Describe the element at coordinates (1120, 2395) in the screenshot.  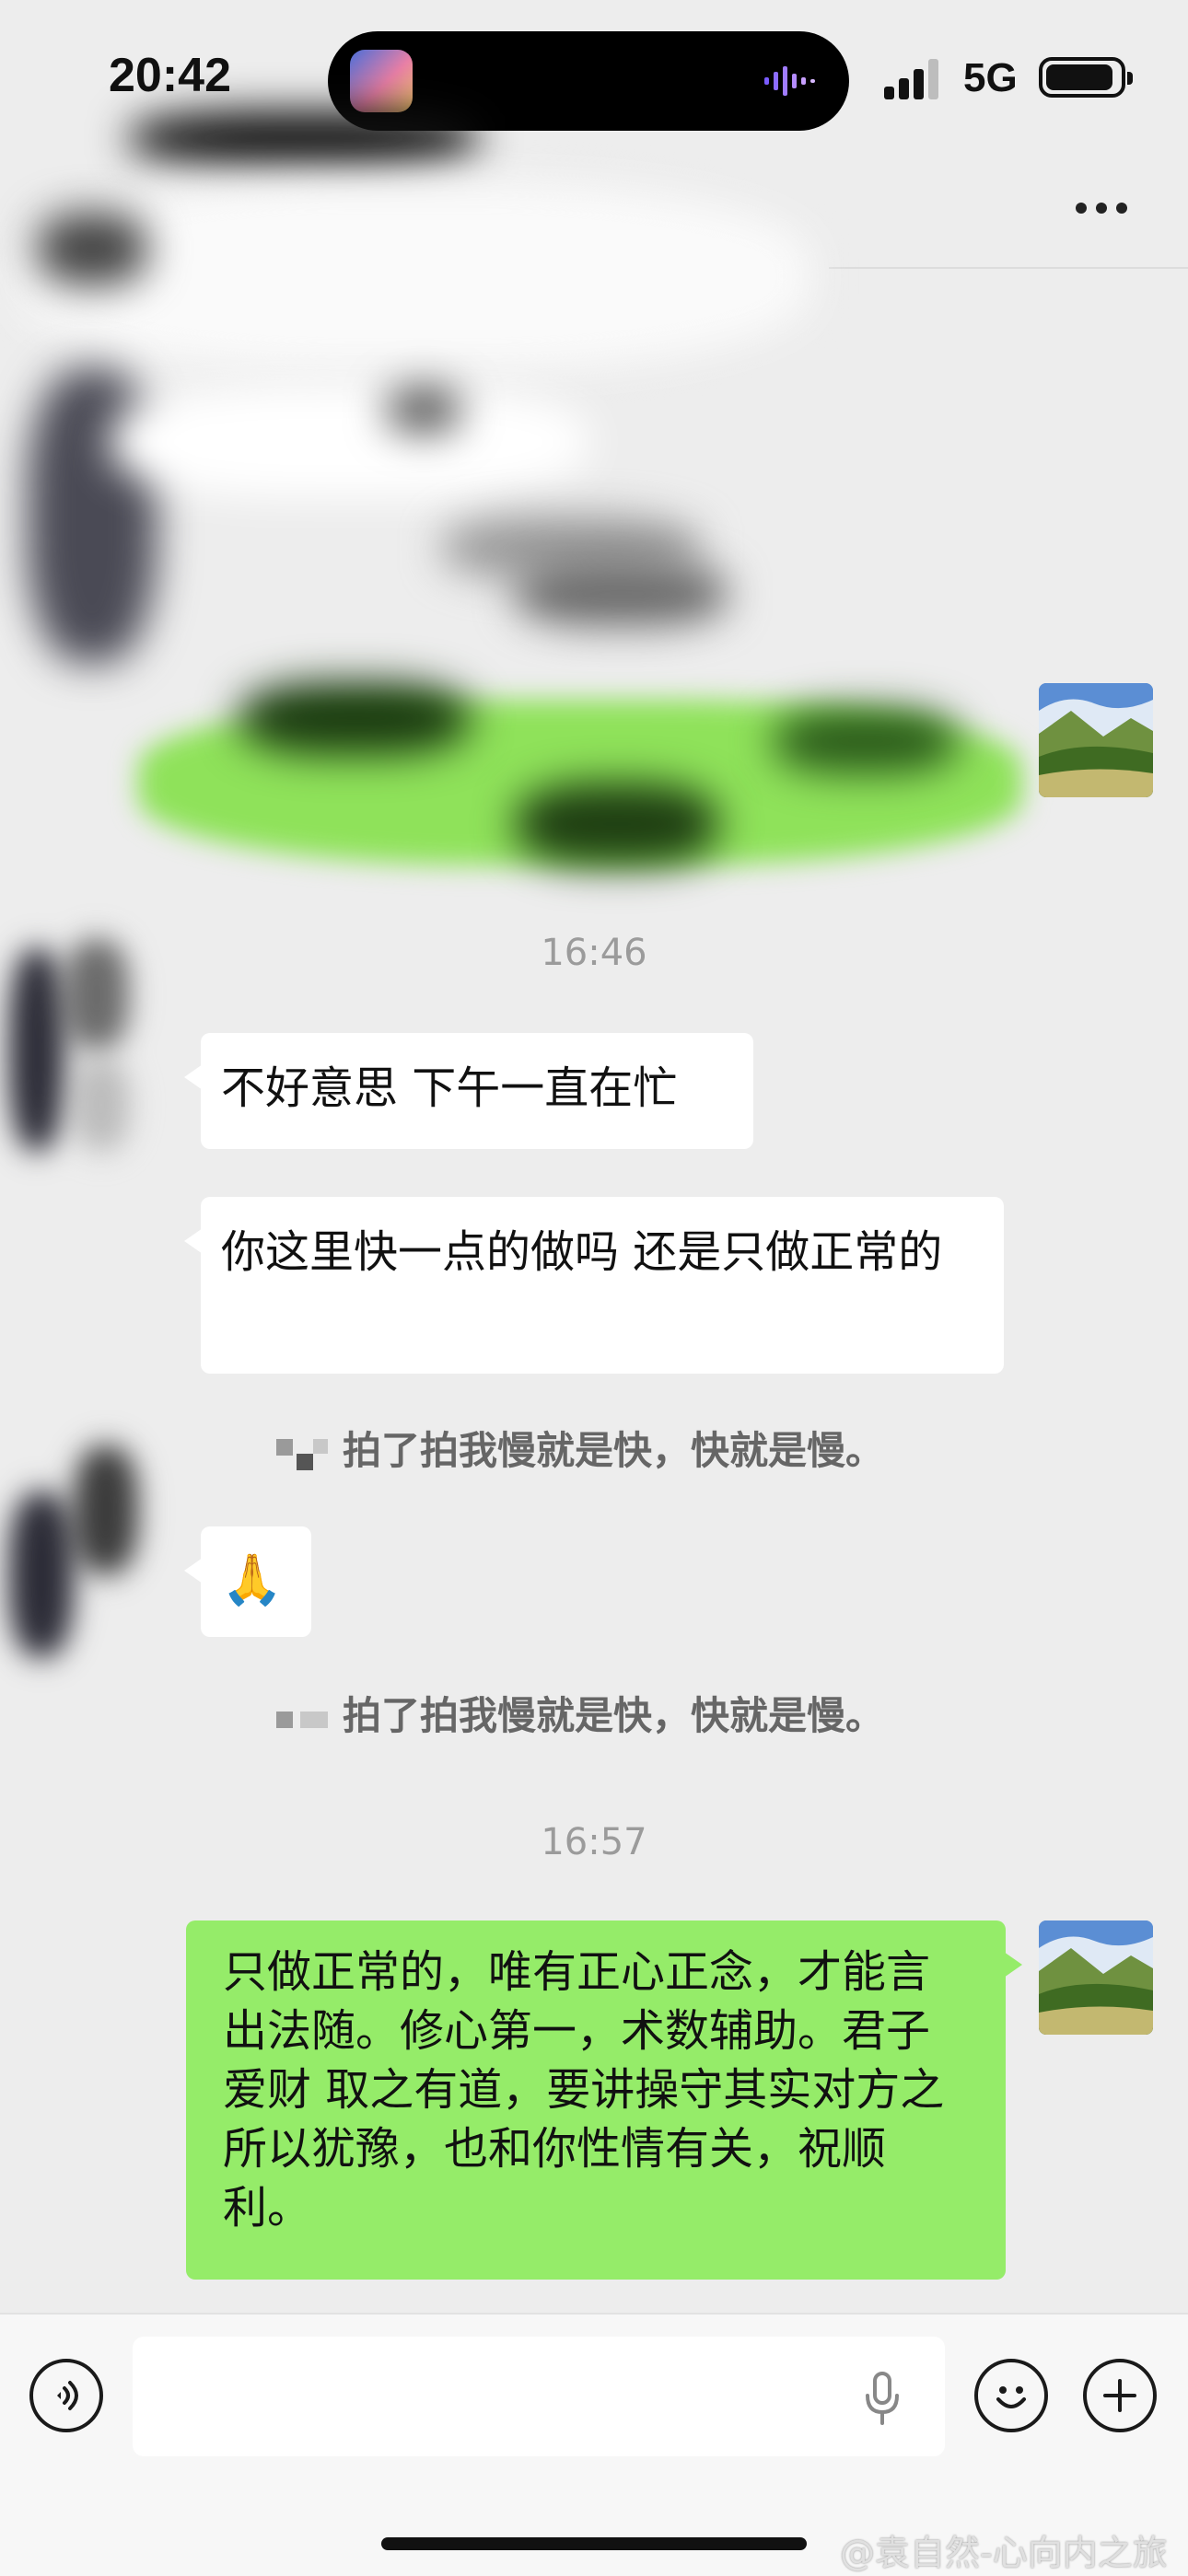
I see `plus-icon` at that location.